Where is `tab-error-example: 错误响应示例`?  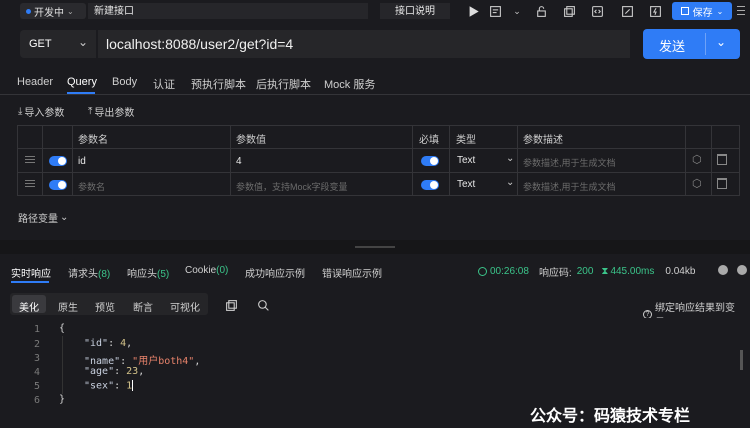
tab-error-example: 错误响应示例 is located at coordinates (352, 272).